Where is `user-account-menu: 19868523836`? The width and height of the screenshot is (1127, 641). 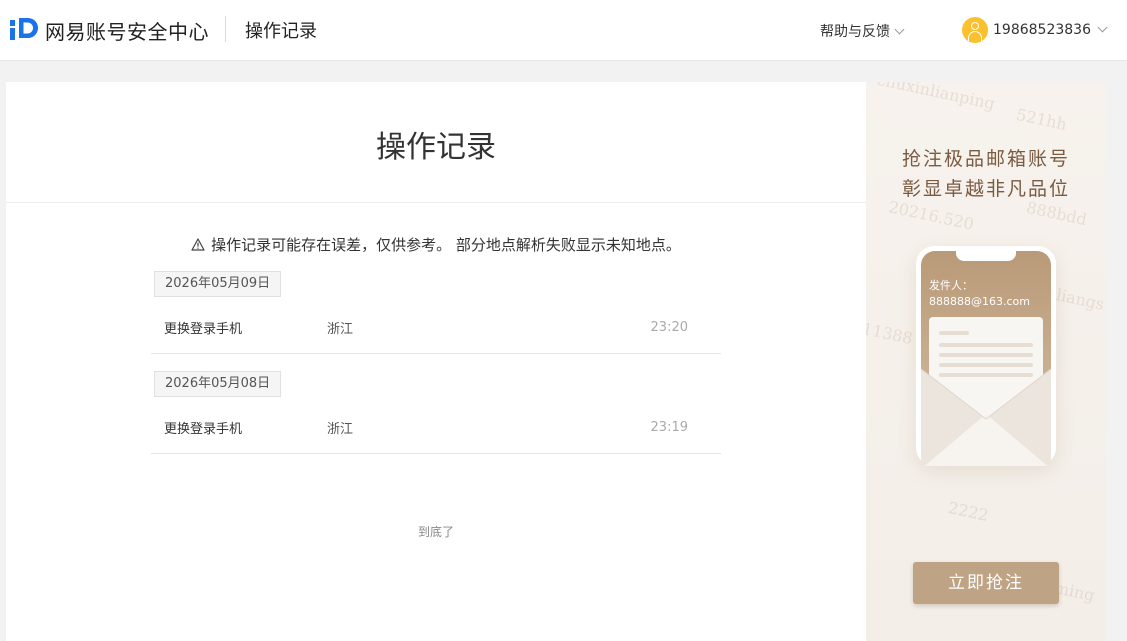
user-account-menu: 19868523836 is located at coordinates (1035, 30).